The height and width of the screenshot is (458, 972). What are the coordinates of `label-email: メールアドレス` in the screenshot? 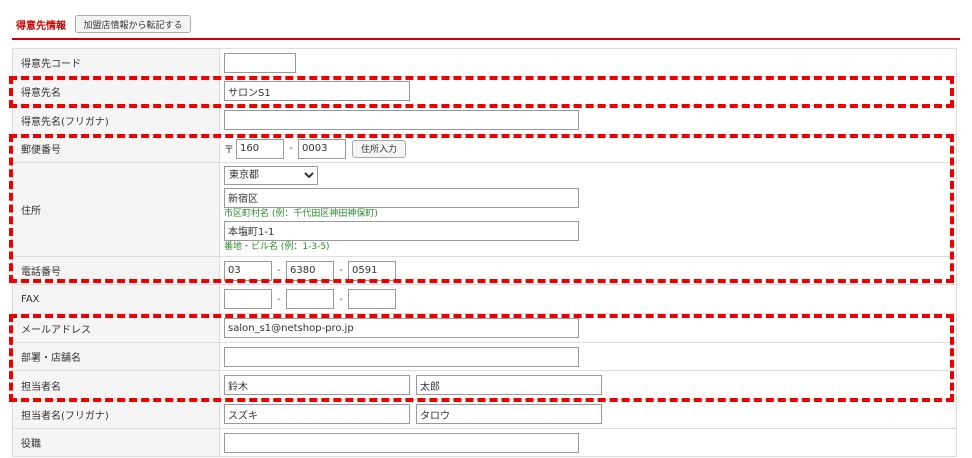 It's located at (116, 328).